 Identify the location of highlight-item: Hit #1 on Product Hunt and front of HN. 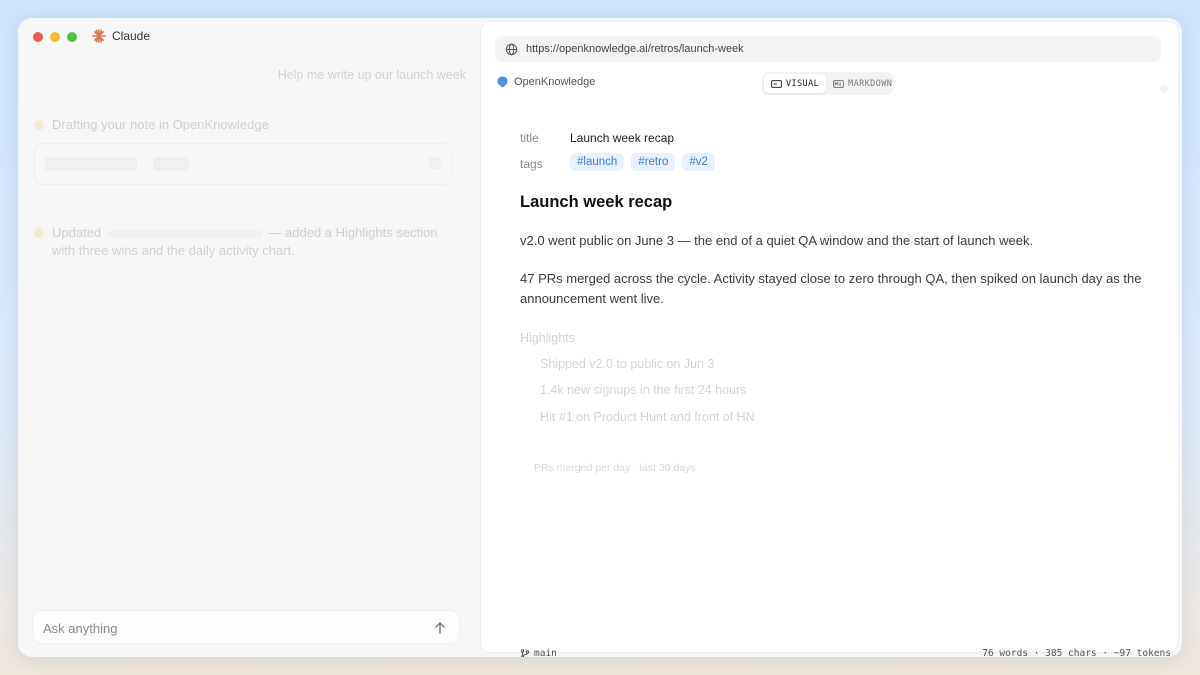
(647, 417).